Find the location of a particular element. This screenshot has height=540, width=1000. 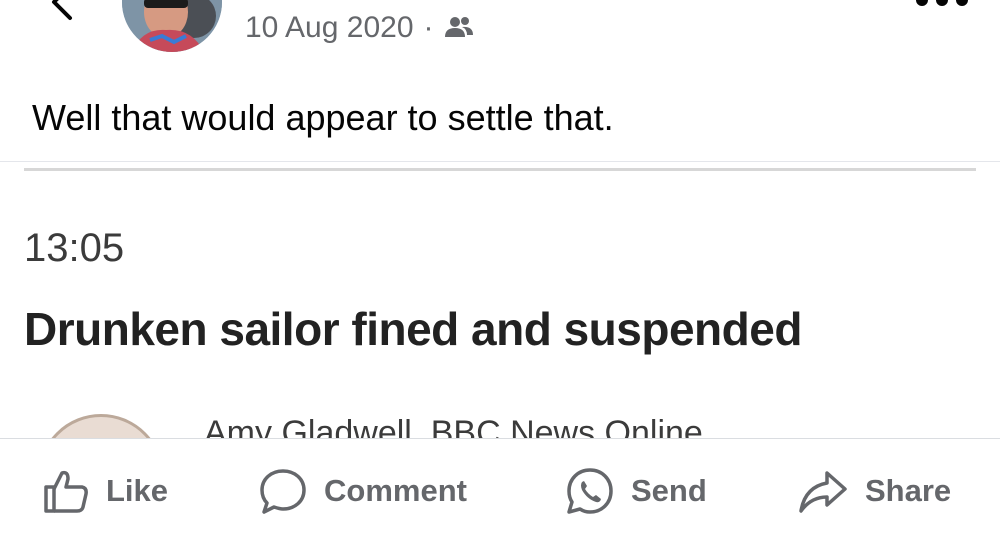

comment-label: Comment is located at coordinates (395, 490).